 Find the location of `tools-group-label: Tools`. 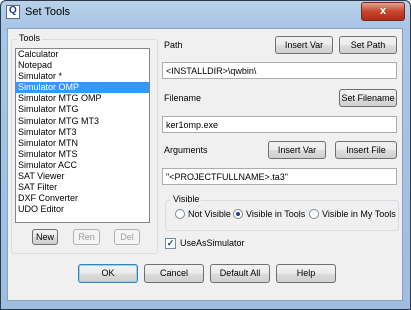

tools-group-label: Tools is located at coordinates (30, 38).